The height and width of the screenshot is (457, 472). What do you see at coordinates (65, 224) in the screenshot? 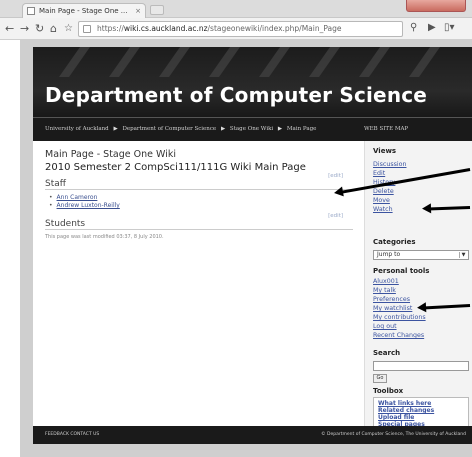
I see `section-title: Students` at bounding box center [65, 224].